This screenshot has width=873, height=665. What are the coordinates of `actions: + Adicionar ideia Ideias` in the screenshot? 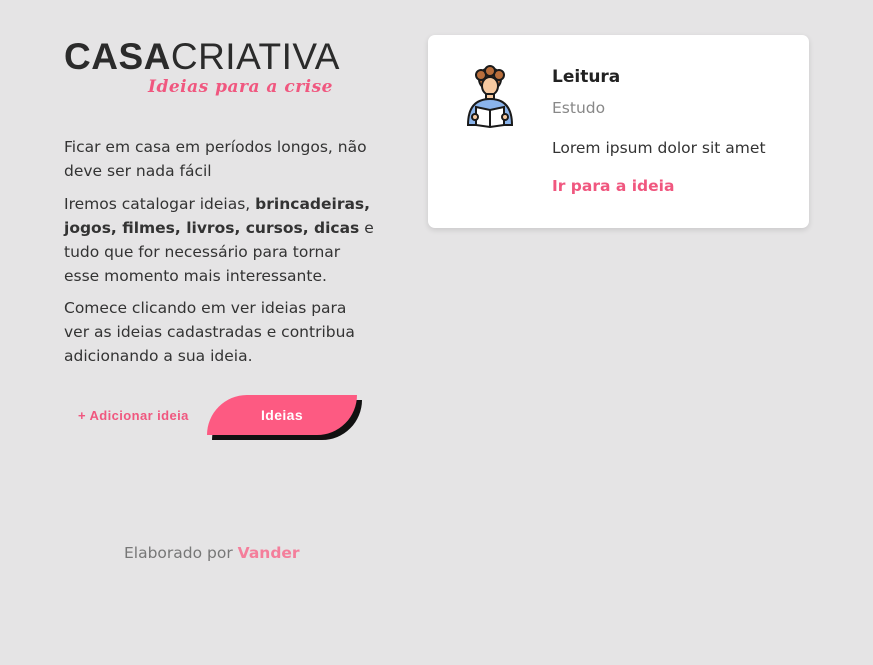 It's located at (219, 420).